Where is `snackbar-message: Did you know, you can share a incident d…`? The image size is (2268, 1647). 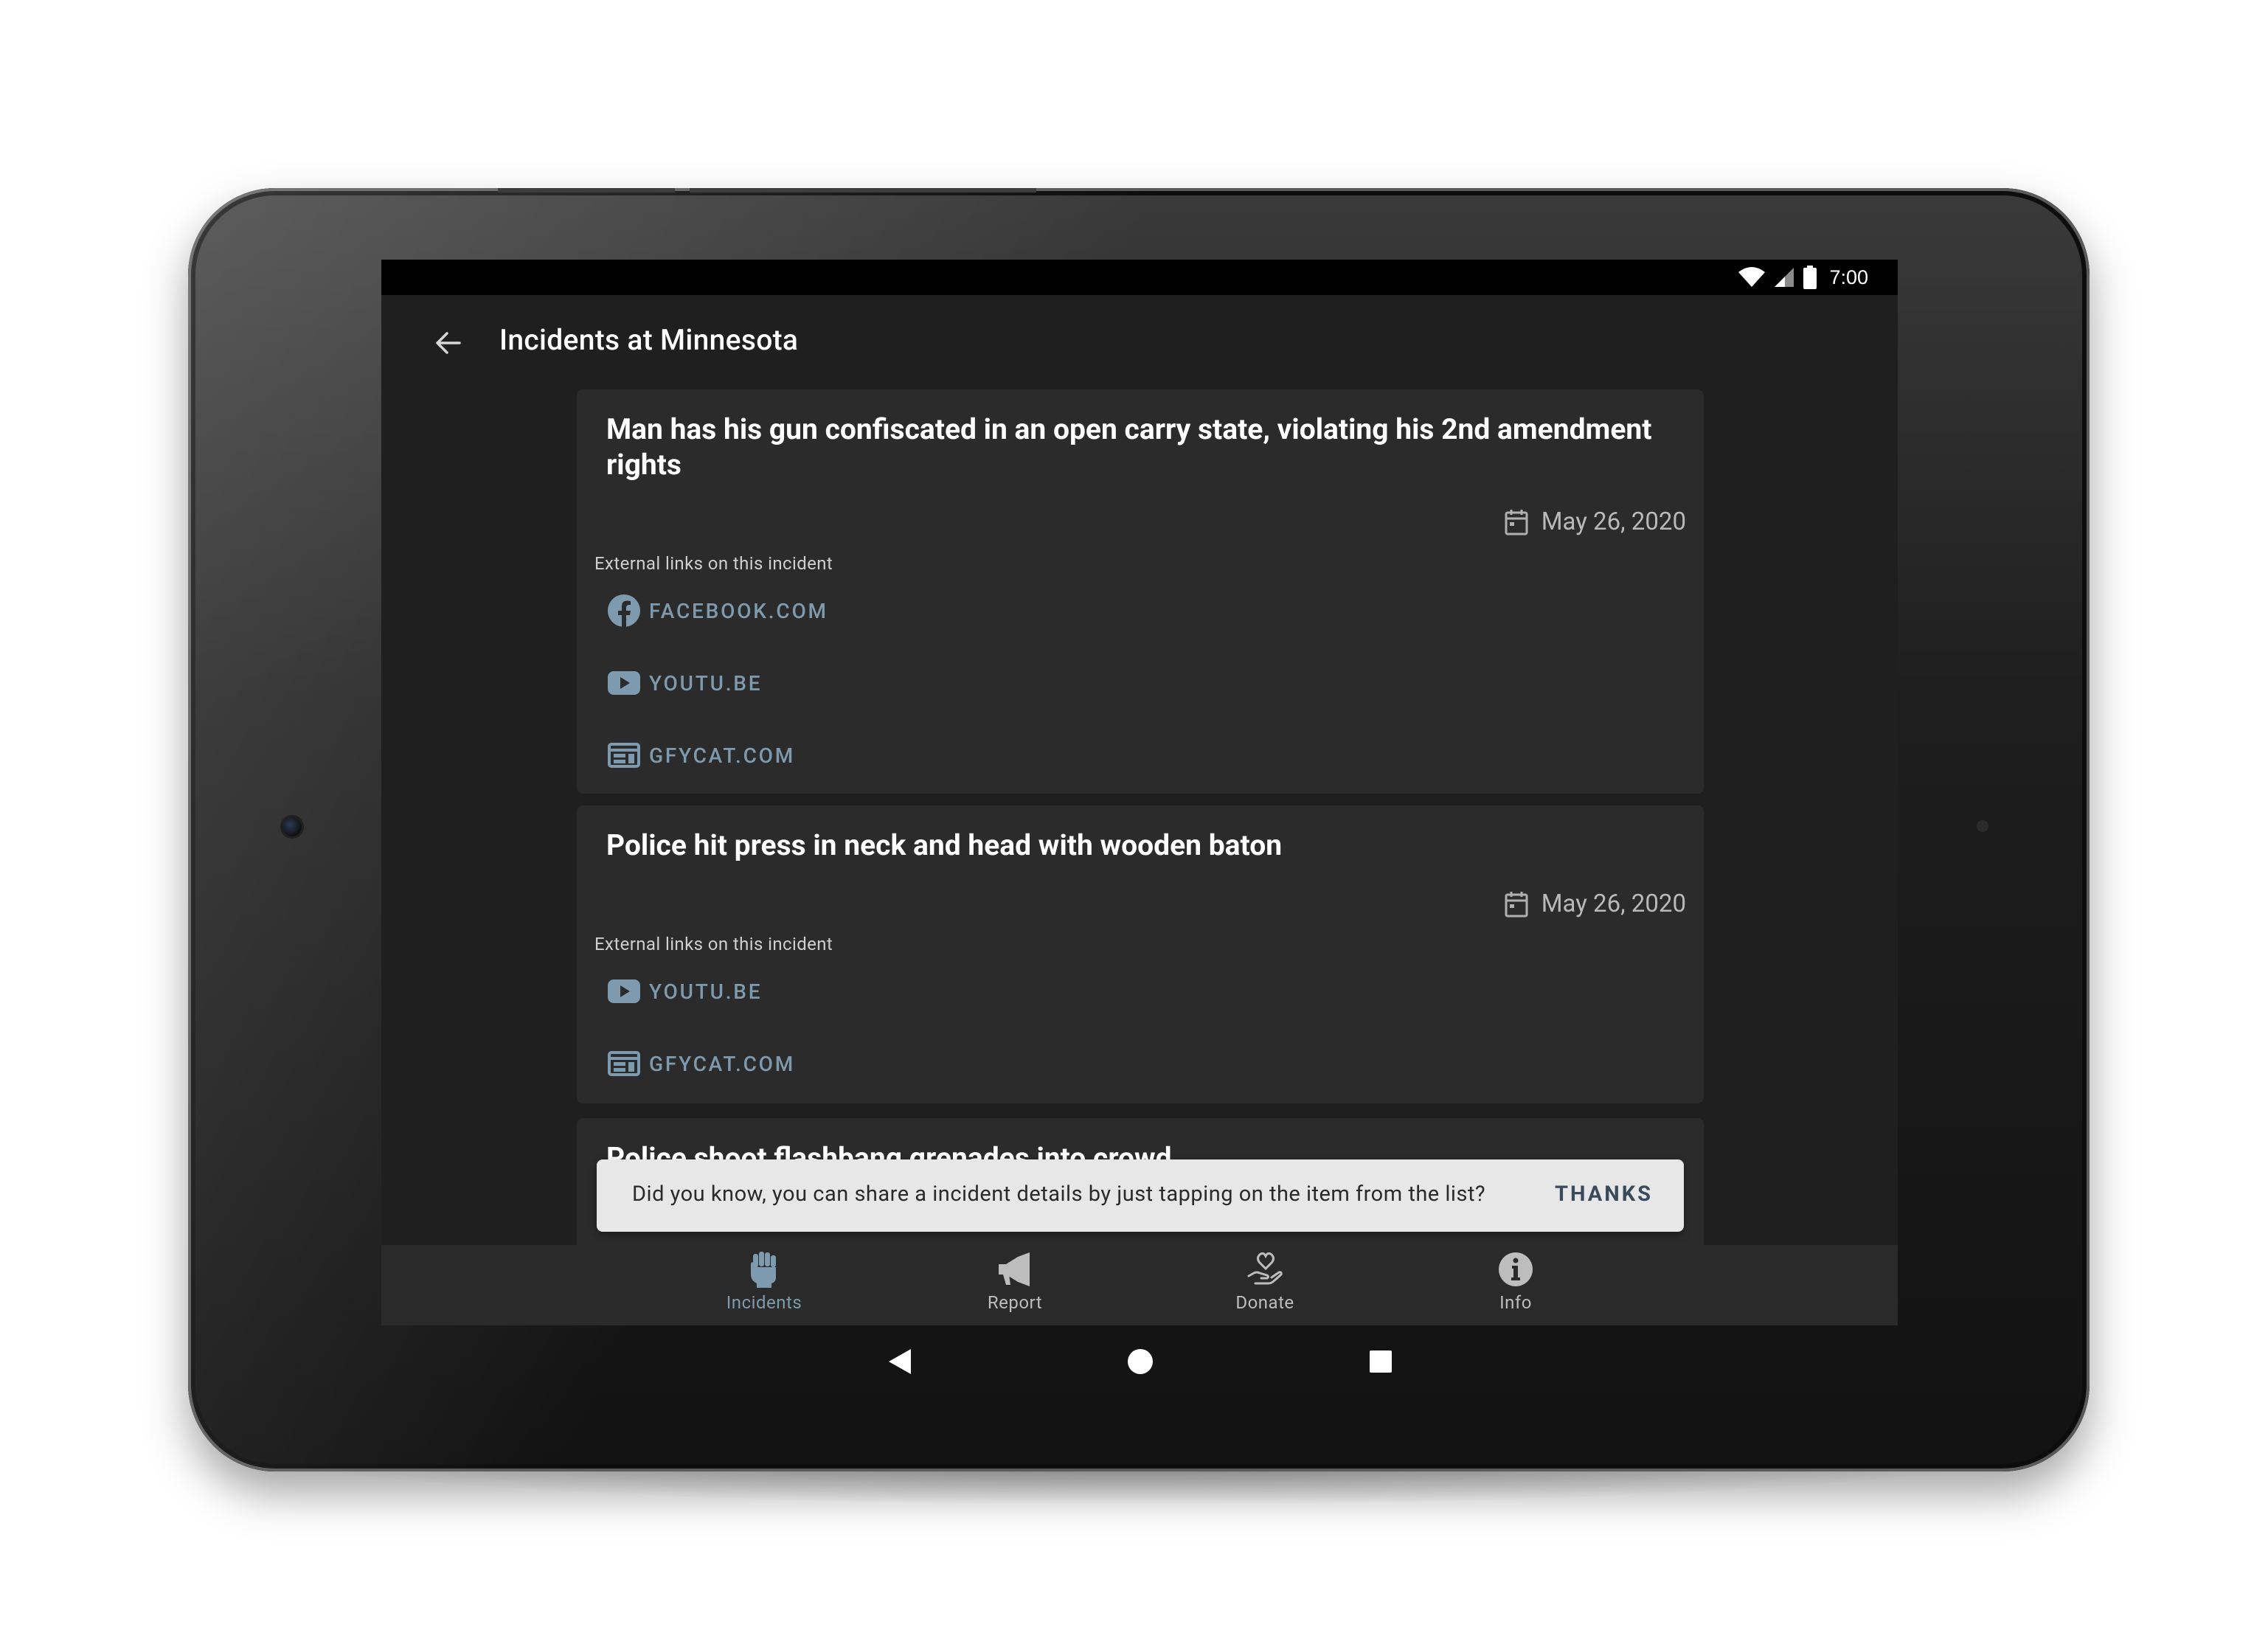 snackbar-message: Did you know, you can share a incident d… is located at coordinates (1059, 1194).